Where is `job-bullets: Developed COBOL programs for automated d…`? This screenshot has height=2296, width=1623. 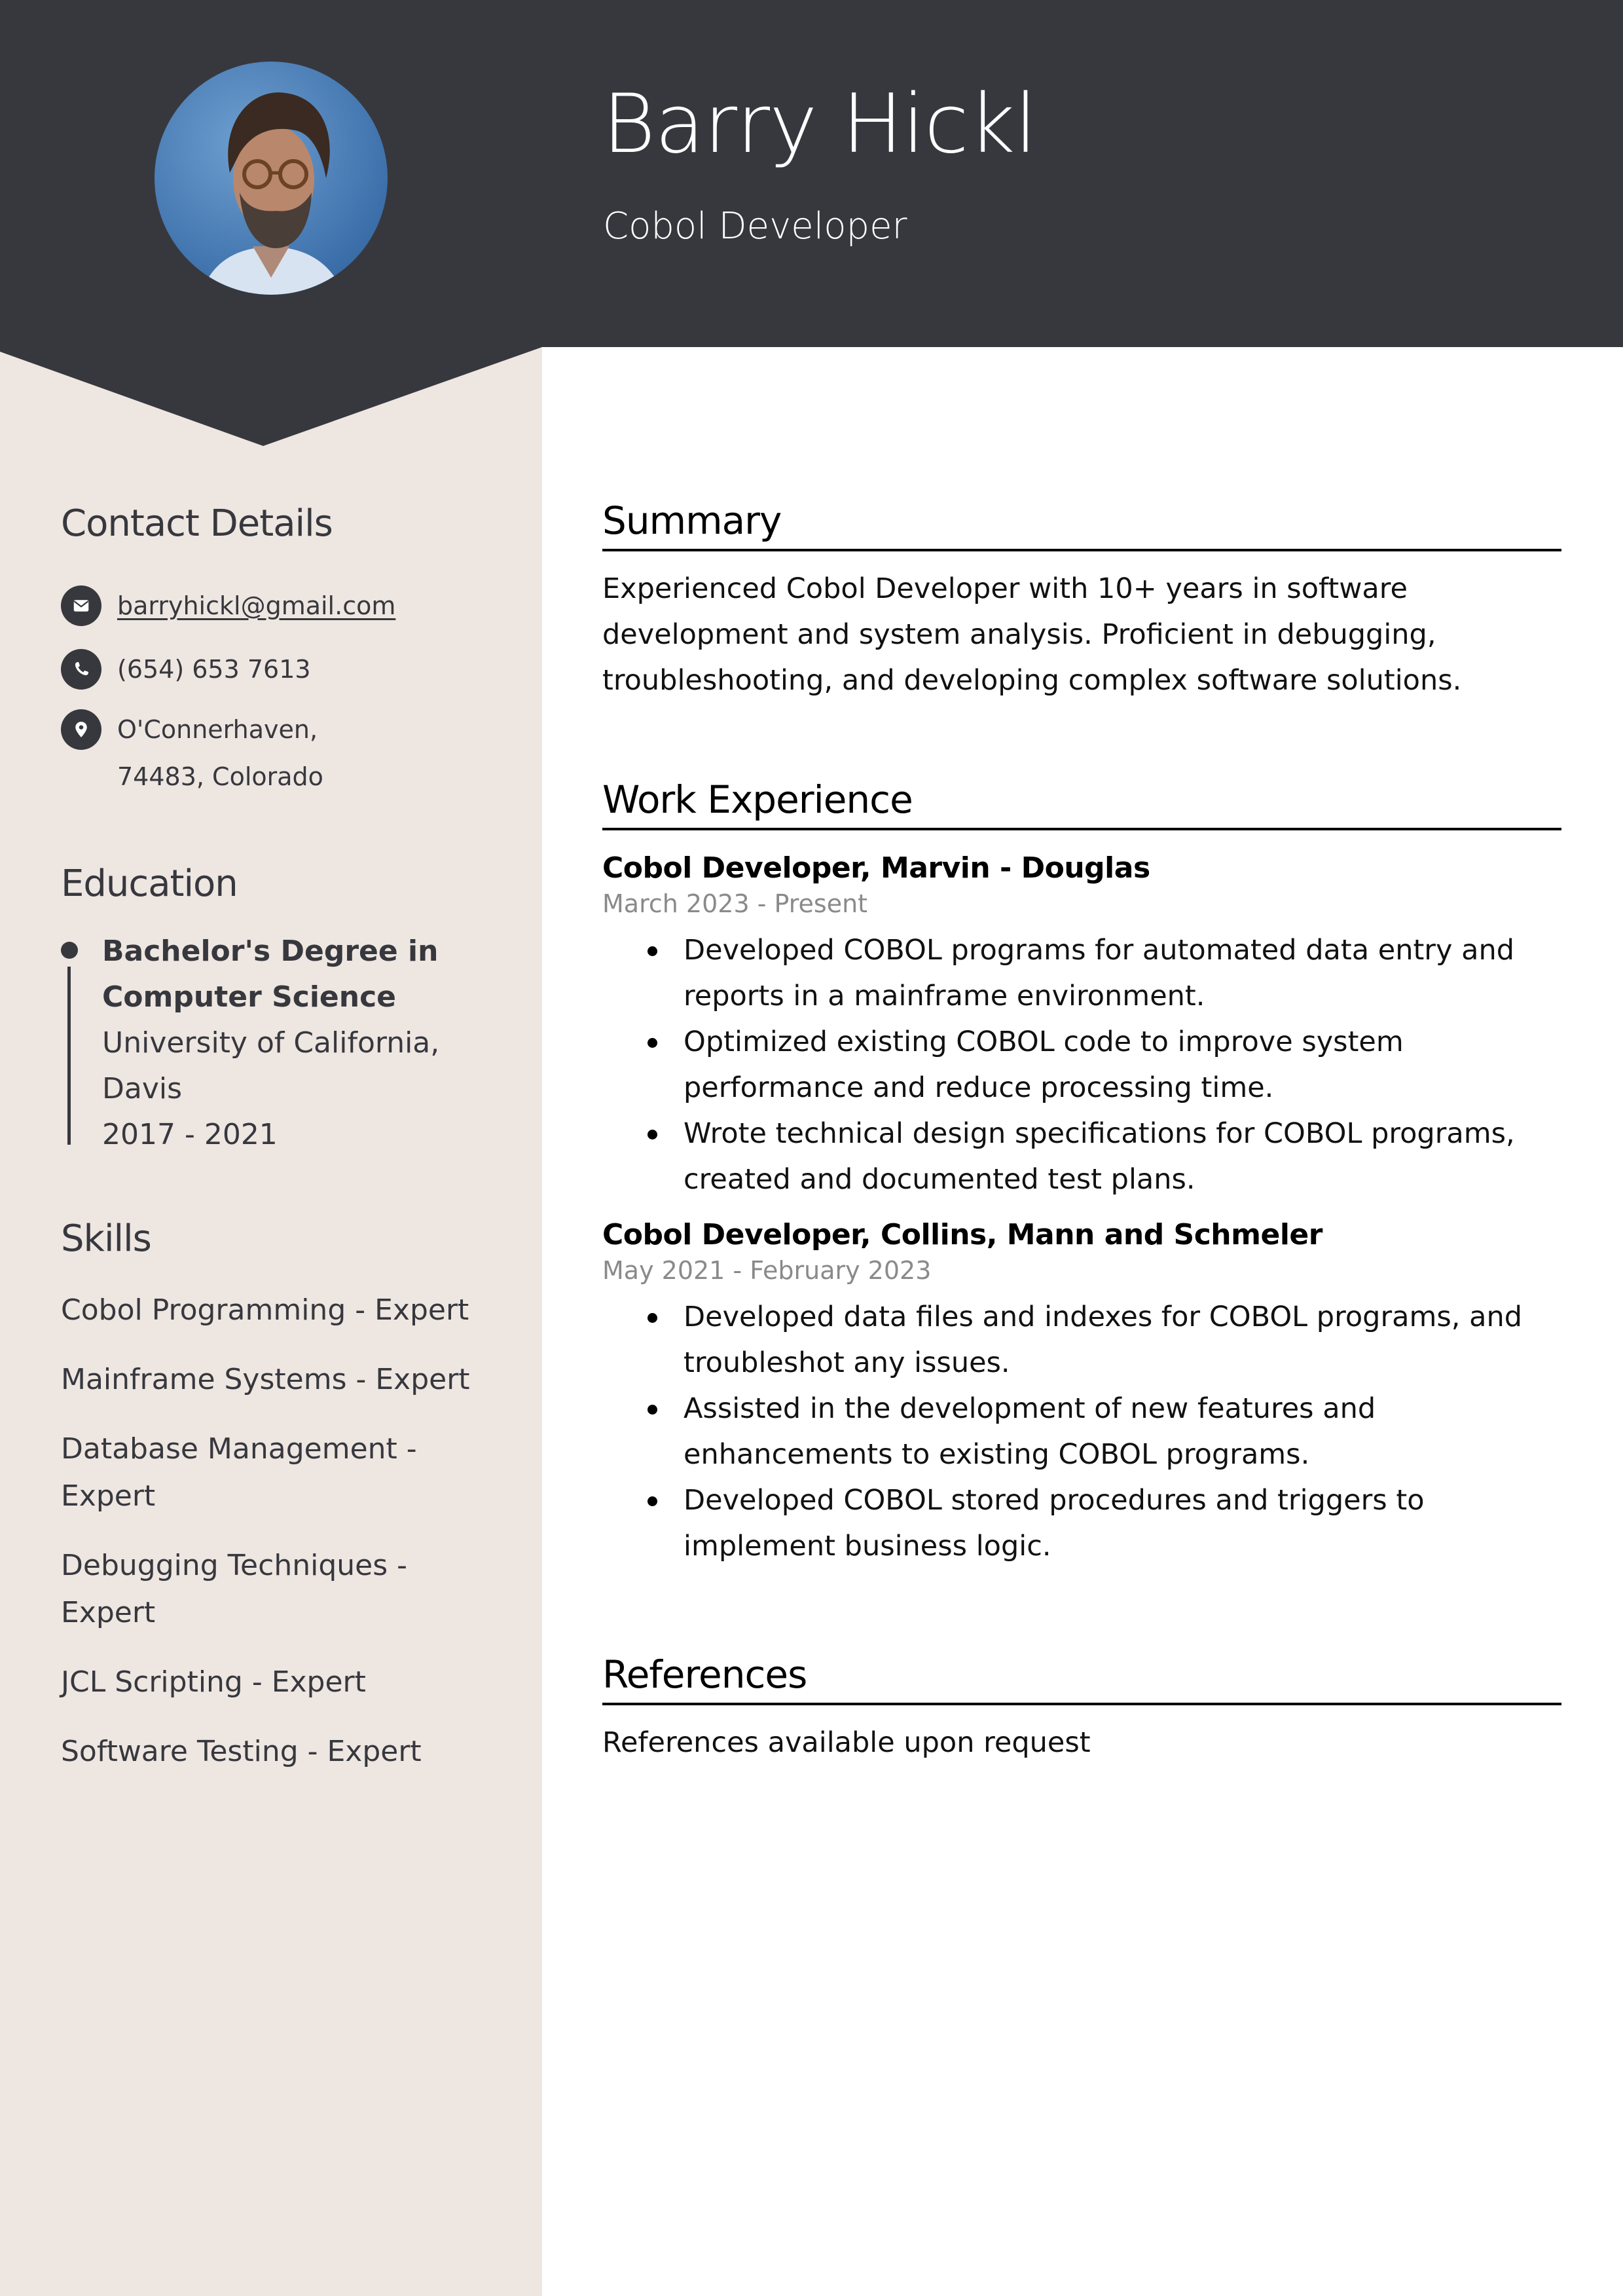
job-bullets: Developed COBOL programs for automated d… is located at coordinates (1081, 1064).